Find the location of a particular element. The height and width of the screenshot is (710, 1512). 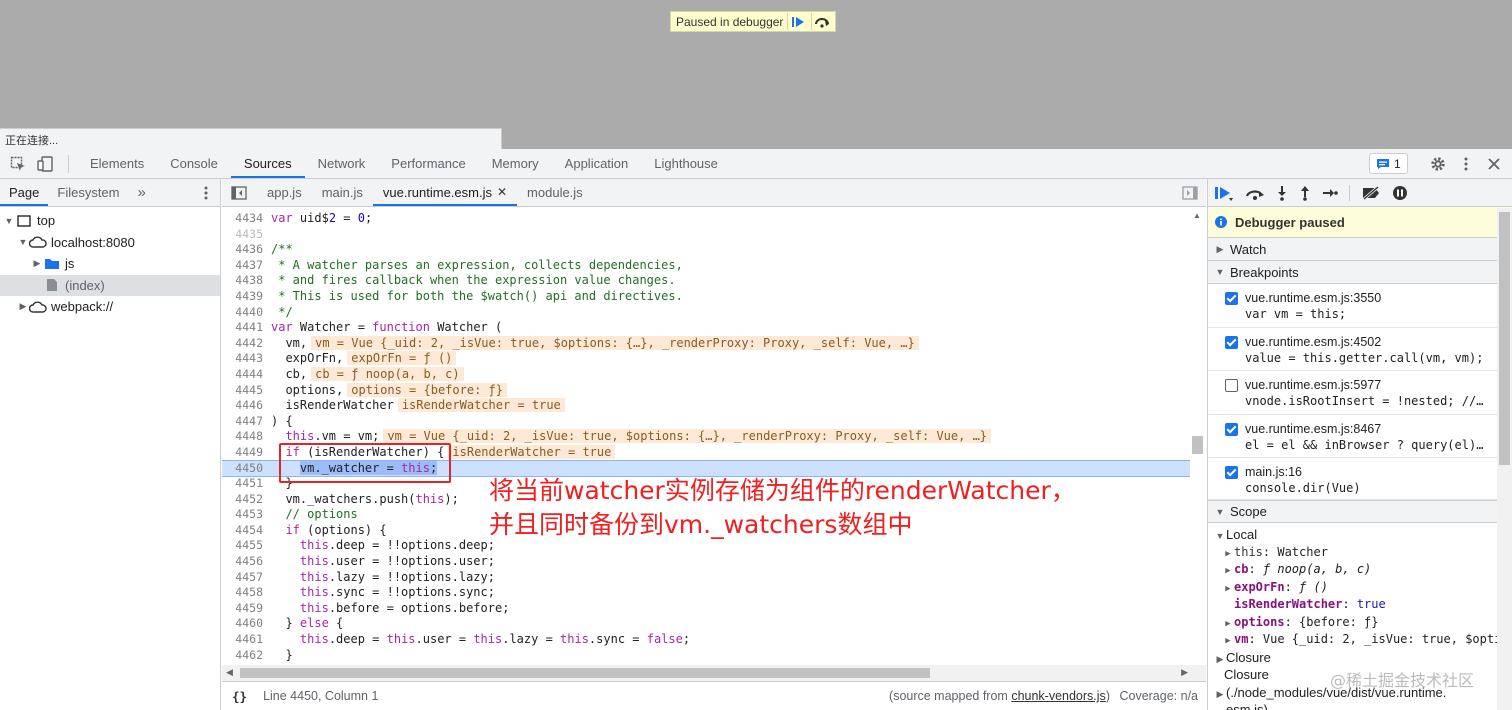

line-number: 4446 is located at coordinates (242, 406).